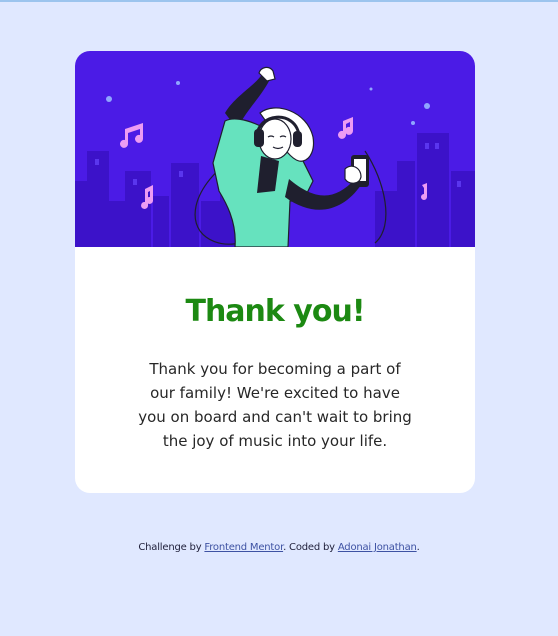  Describe the element at coordinates (279, 1) in the screenshot. I see `top-border` at that location.